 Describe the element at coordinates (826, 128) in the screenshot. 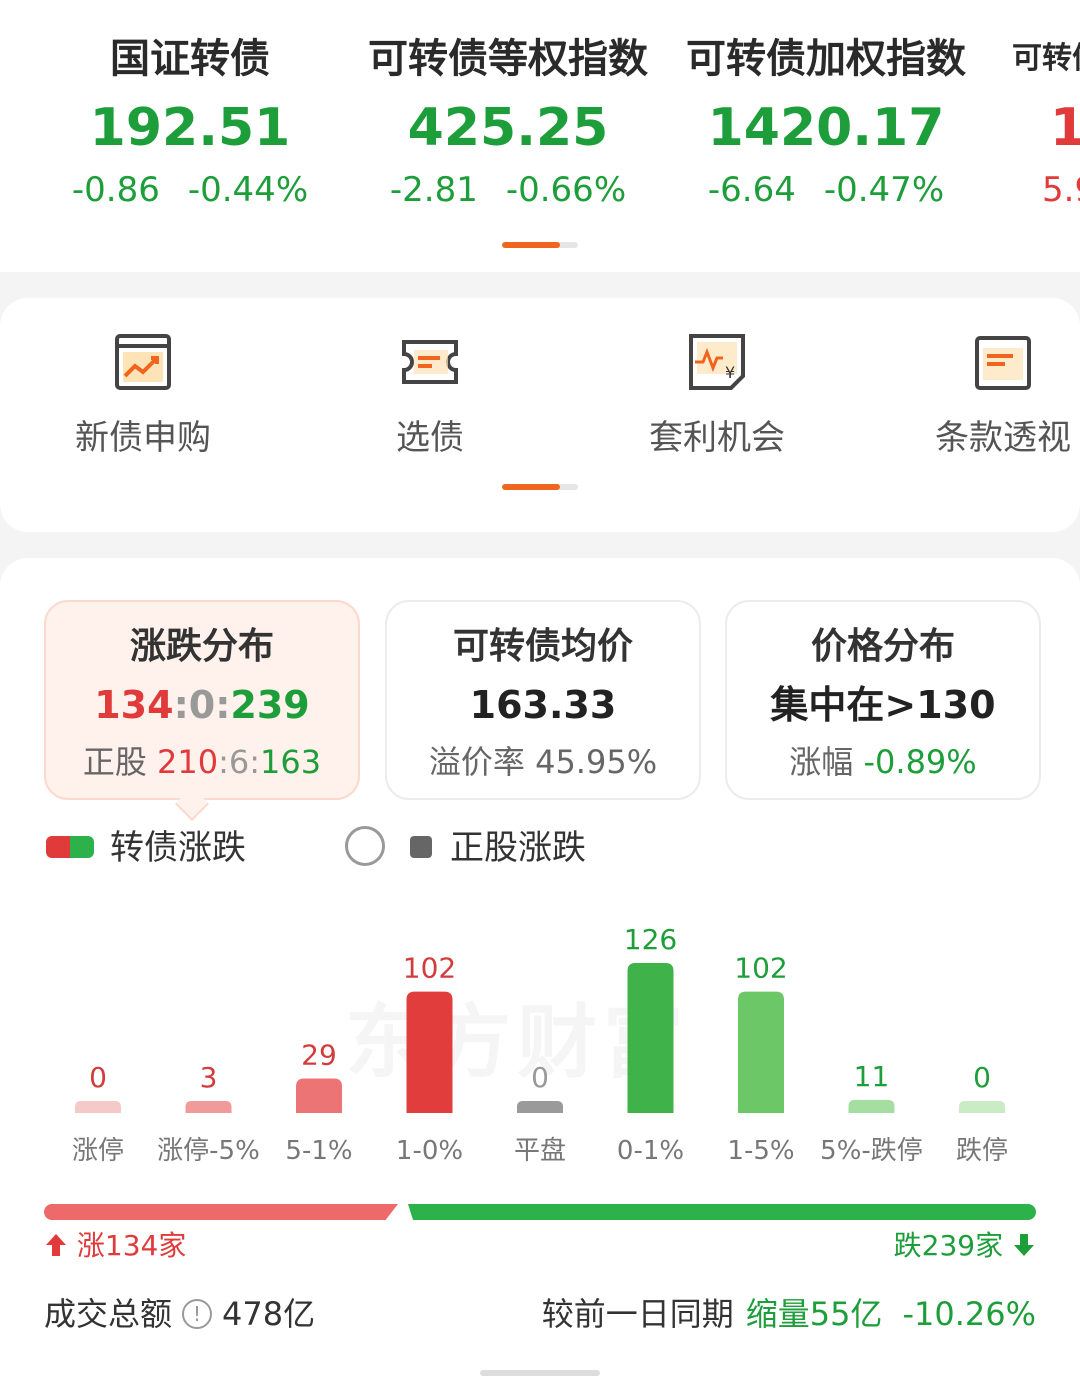

I see `index-value: 1420.17` at that location.